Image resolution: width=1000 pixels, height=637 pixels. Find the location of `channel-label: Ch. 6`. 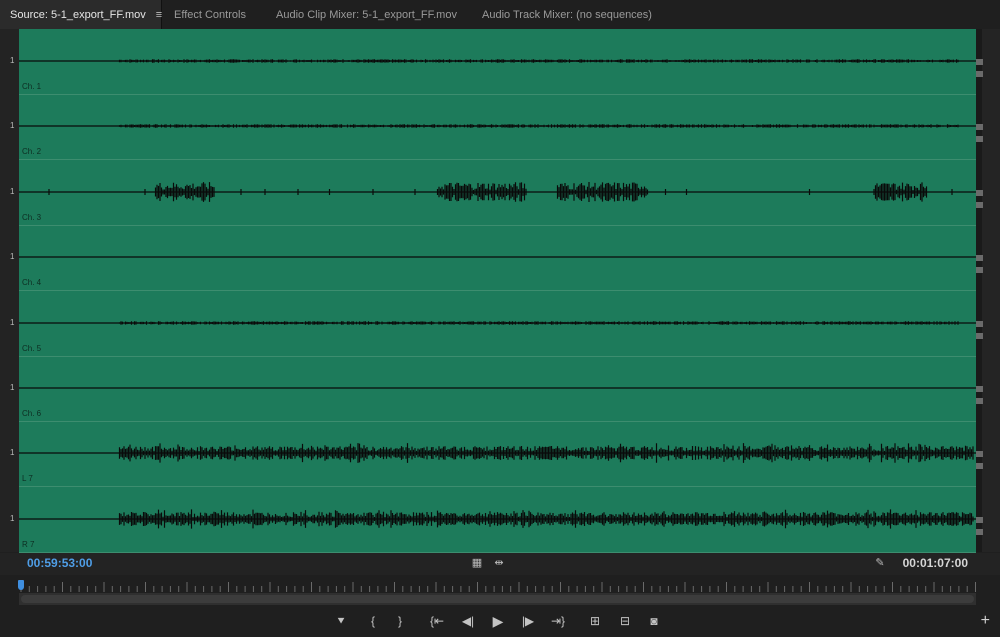

channel-label: Ch. 6 is located at coordinates (32, 413).